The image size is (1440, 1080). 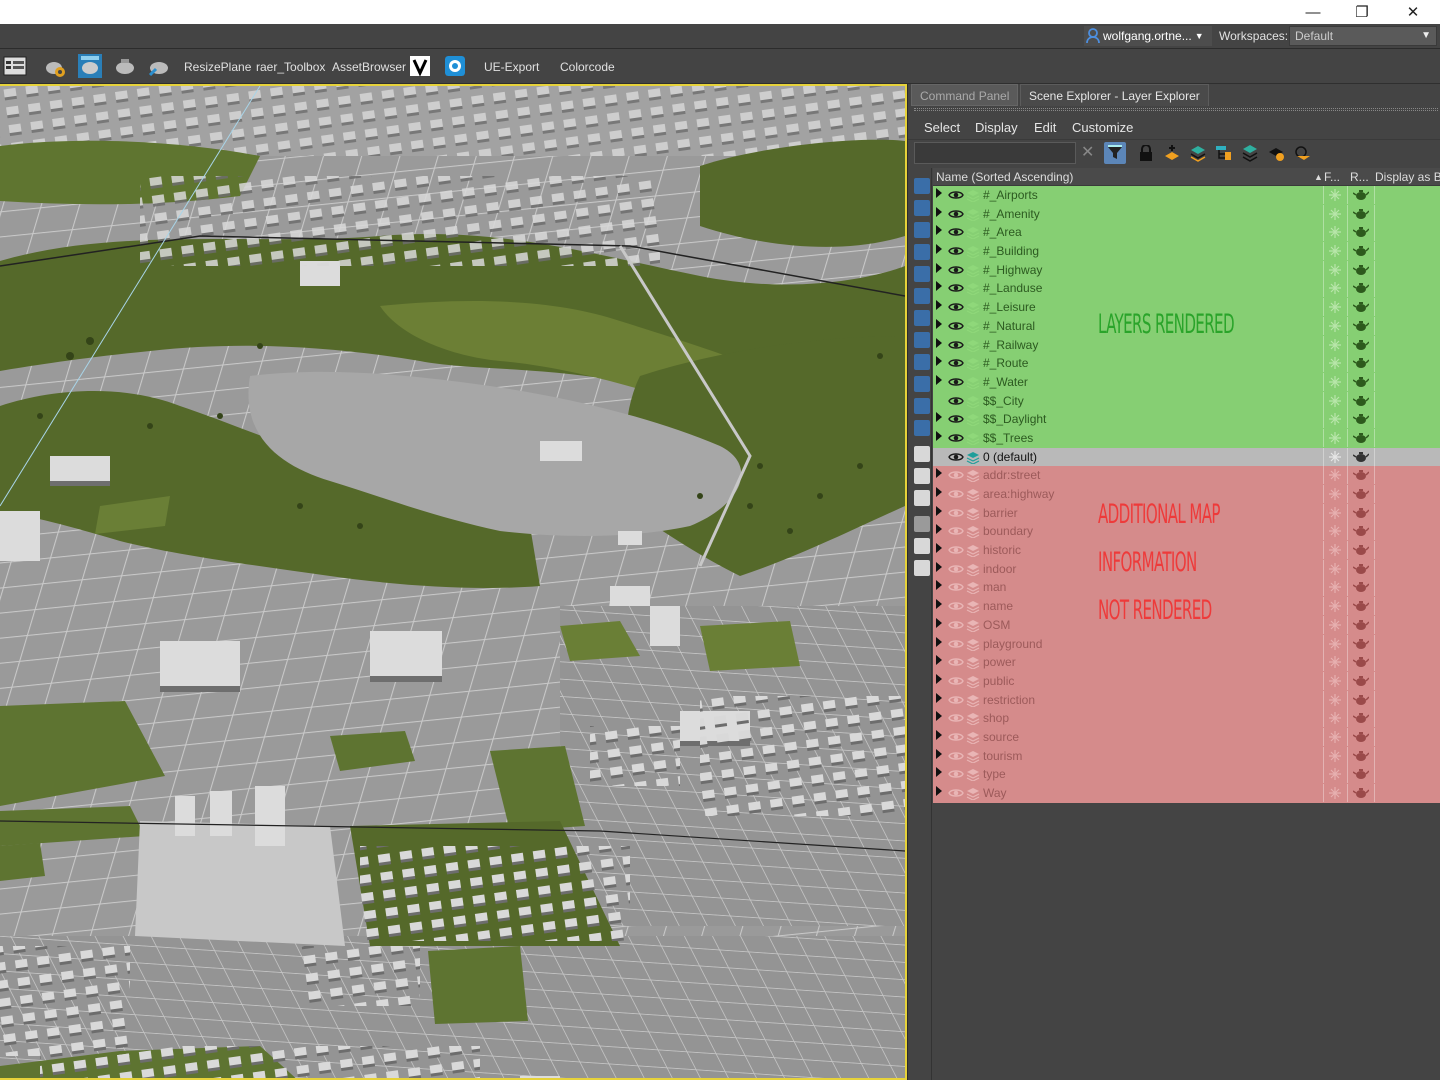 I want to click on render-production-icon, so click(x=159, y=66).